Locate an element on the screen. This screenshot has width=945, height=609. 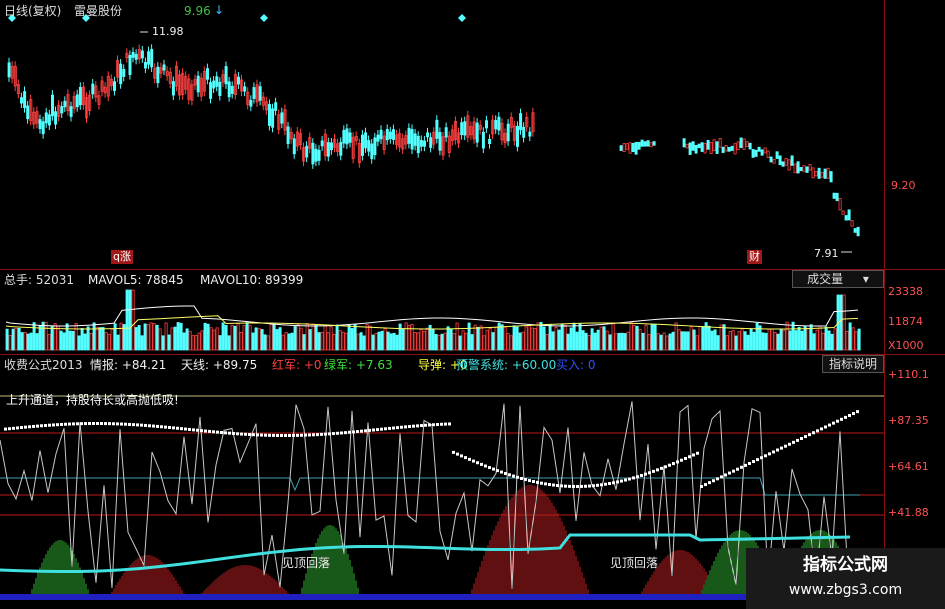
marker-right: 财 is located at coordinates (754, 257).